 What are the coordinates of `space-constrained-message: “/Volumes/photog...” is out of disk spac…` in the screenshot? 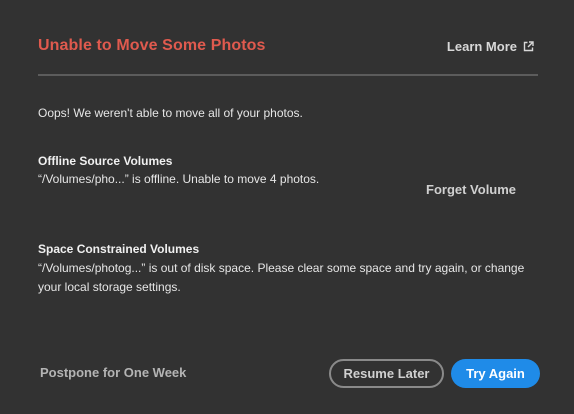 It's located at (281, 277).